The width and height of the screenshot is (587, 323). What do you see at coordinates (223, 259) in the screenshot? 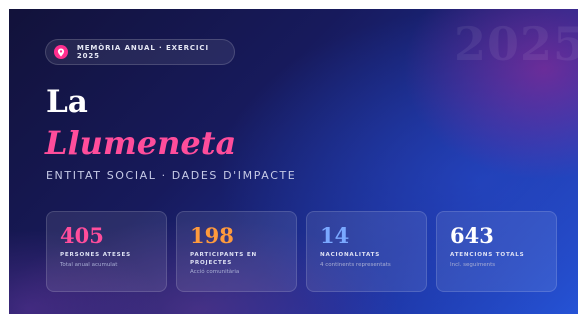
I see `stat-label: PARTICIPANTS EN PROJECTES` at bounding box center [223, 259].